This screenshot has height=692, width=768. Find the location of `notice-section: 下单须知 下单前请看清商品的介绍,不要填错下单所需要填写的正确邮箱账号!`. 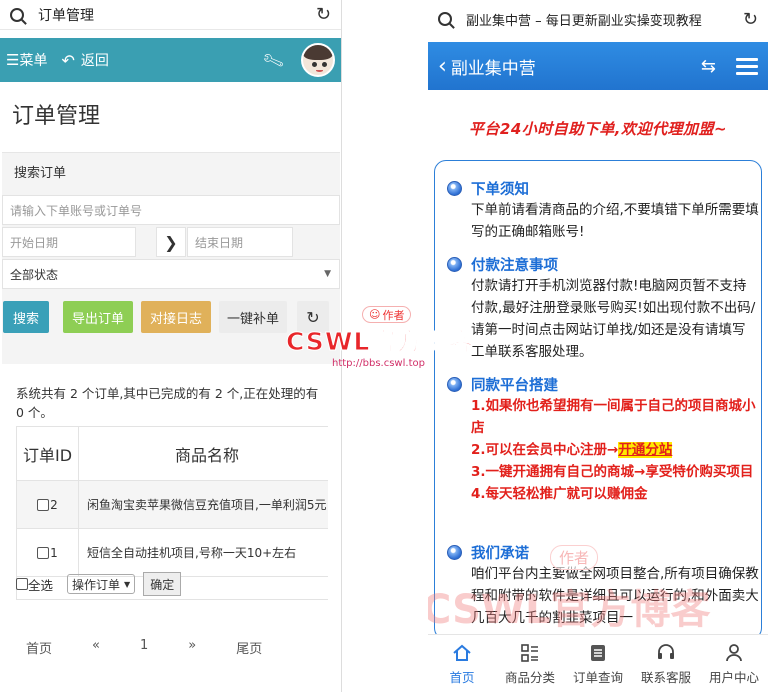

notice-section: 下单须知 下单前请看清商品的介绍,不要填错下单所需要填写的正确邮箱账号! is located at coordinates (603, 210).